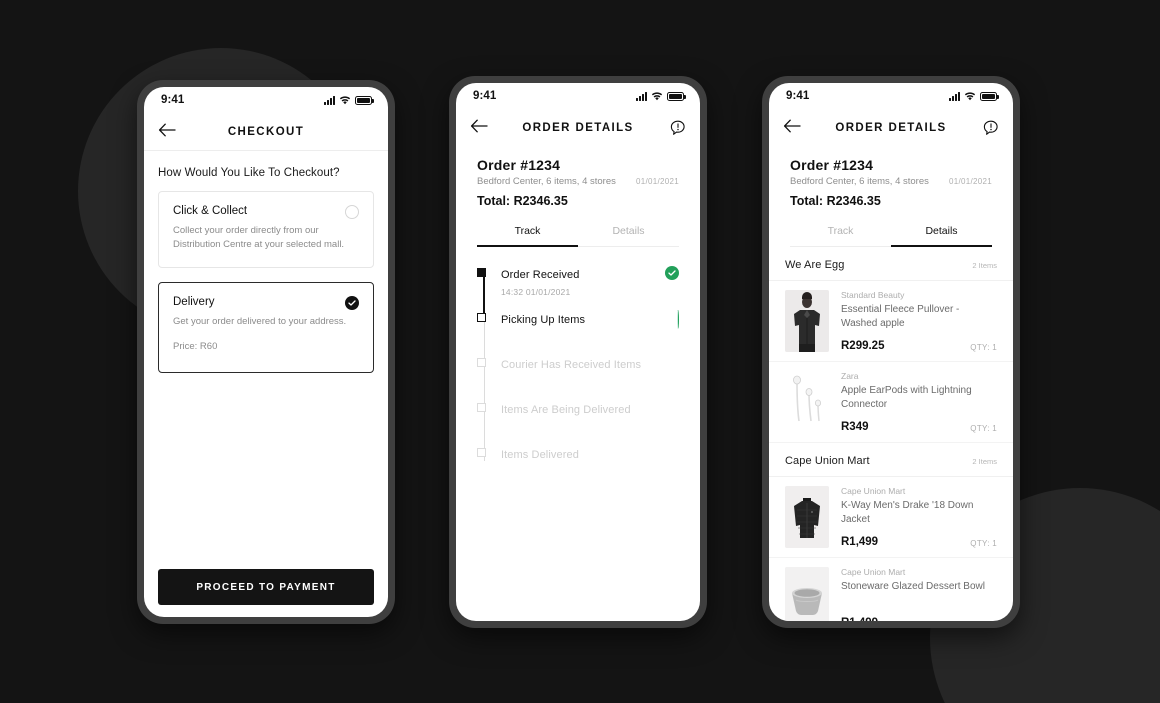  What do you see at coordinates (578, 467) in the screenshot?
I see `timeline-step: Items Delivered` at bounding box center [578, 467].